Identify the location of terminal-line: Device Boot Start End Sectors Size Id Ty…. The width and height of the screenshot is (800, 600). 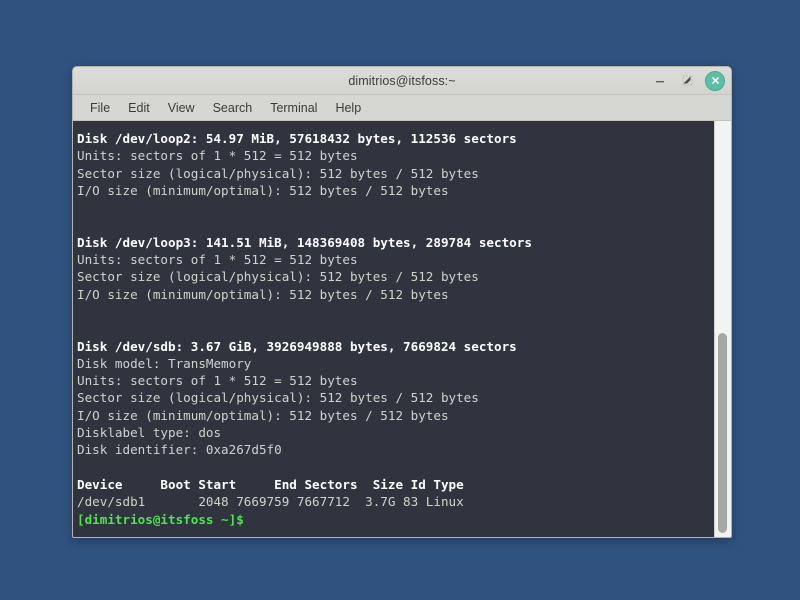
(270, 484).